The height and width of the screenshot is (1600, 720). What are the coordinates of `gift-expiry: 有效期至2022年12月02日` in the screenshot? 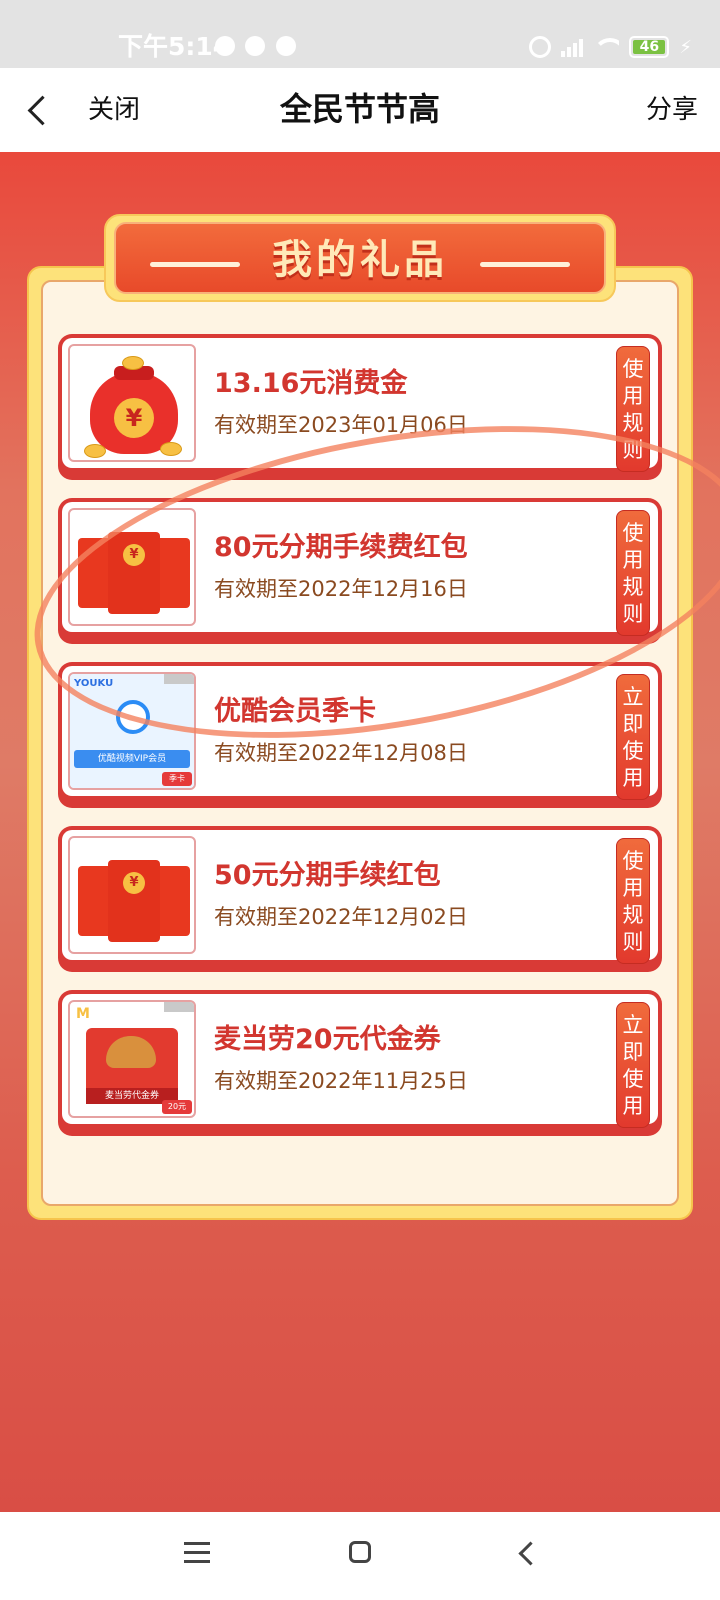 It's located at (341, 917).